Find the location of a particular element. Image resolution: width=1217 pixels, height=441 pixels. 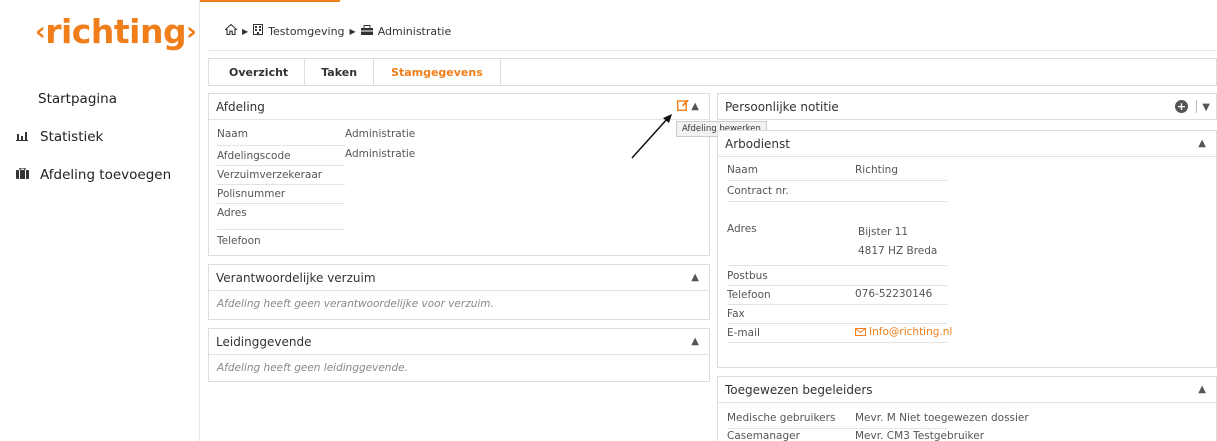

verantwoordelijke-header: Verantwoordelijke verzuim ▲ is located at coordinates (459, 278).